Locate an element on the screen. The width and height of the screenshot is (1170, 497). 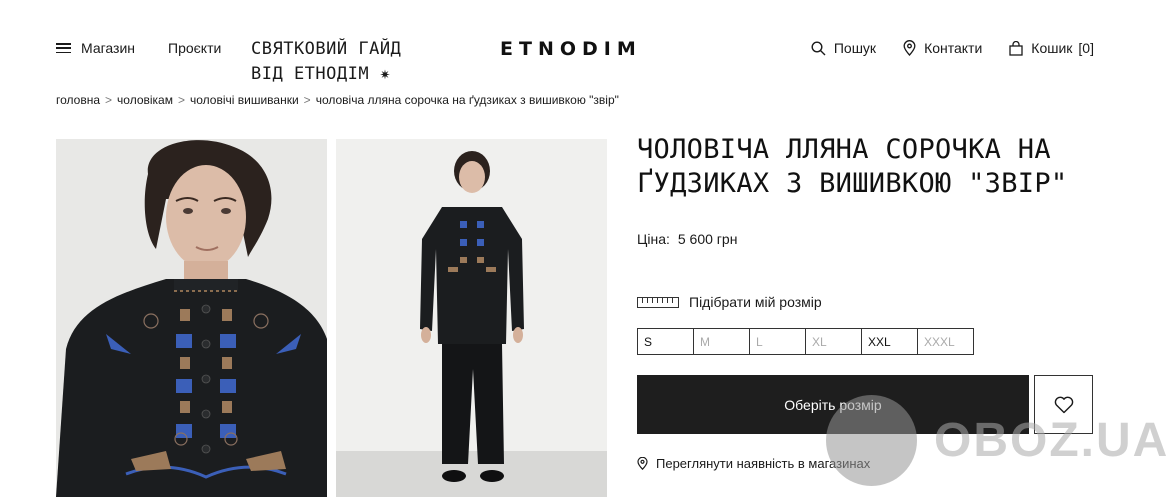
search-button: Пошук is located at coordinates (843, 48).